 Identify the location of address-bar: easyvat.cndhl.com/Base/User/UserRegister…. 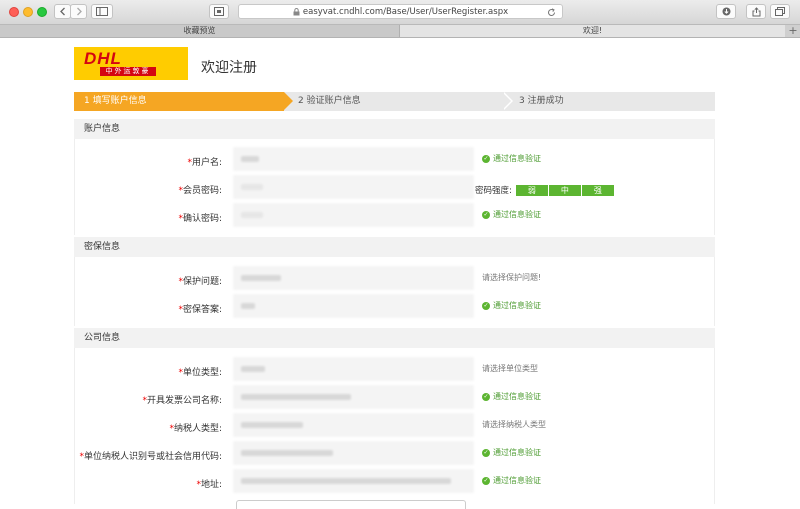
(400, 11).